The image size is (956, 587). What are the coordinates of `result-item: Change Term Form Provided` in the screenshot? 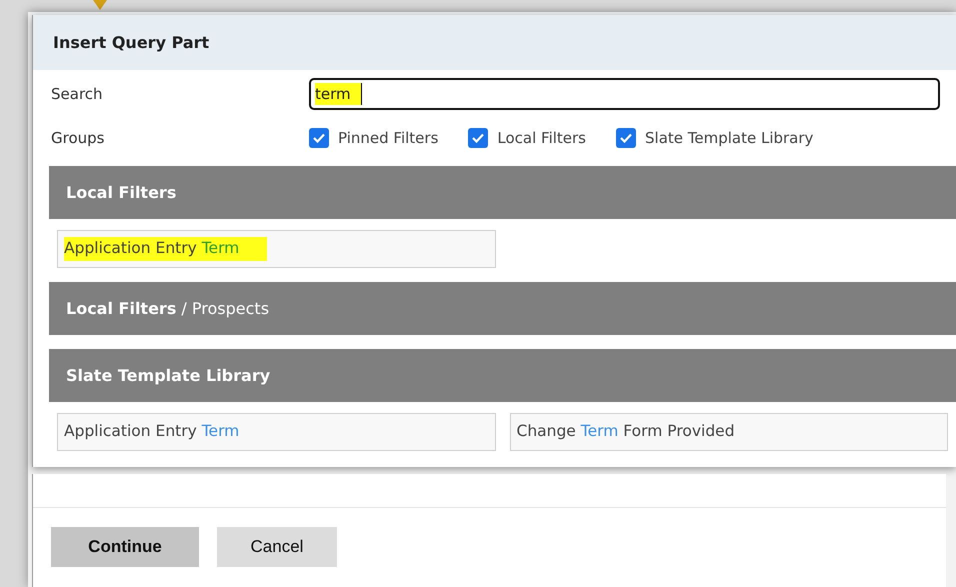 It's located at (729, 432).